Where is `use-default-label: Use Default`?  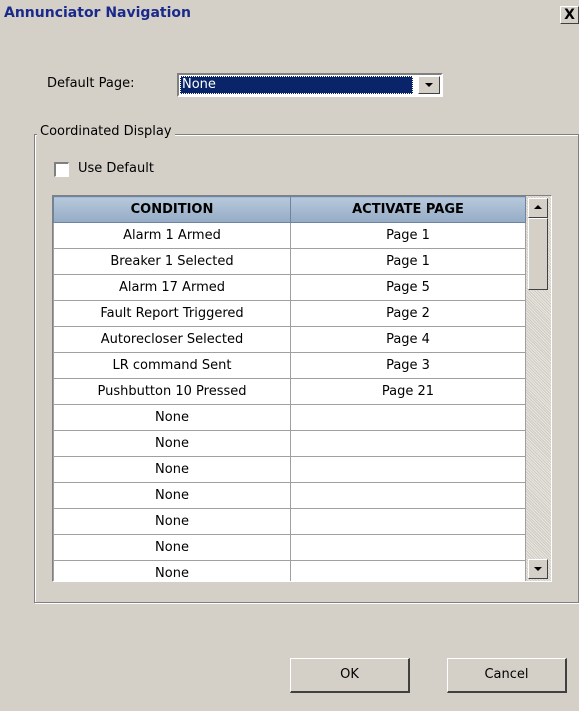 use-default-label: Use Default is located at coordinates (116, 168).